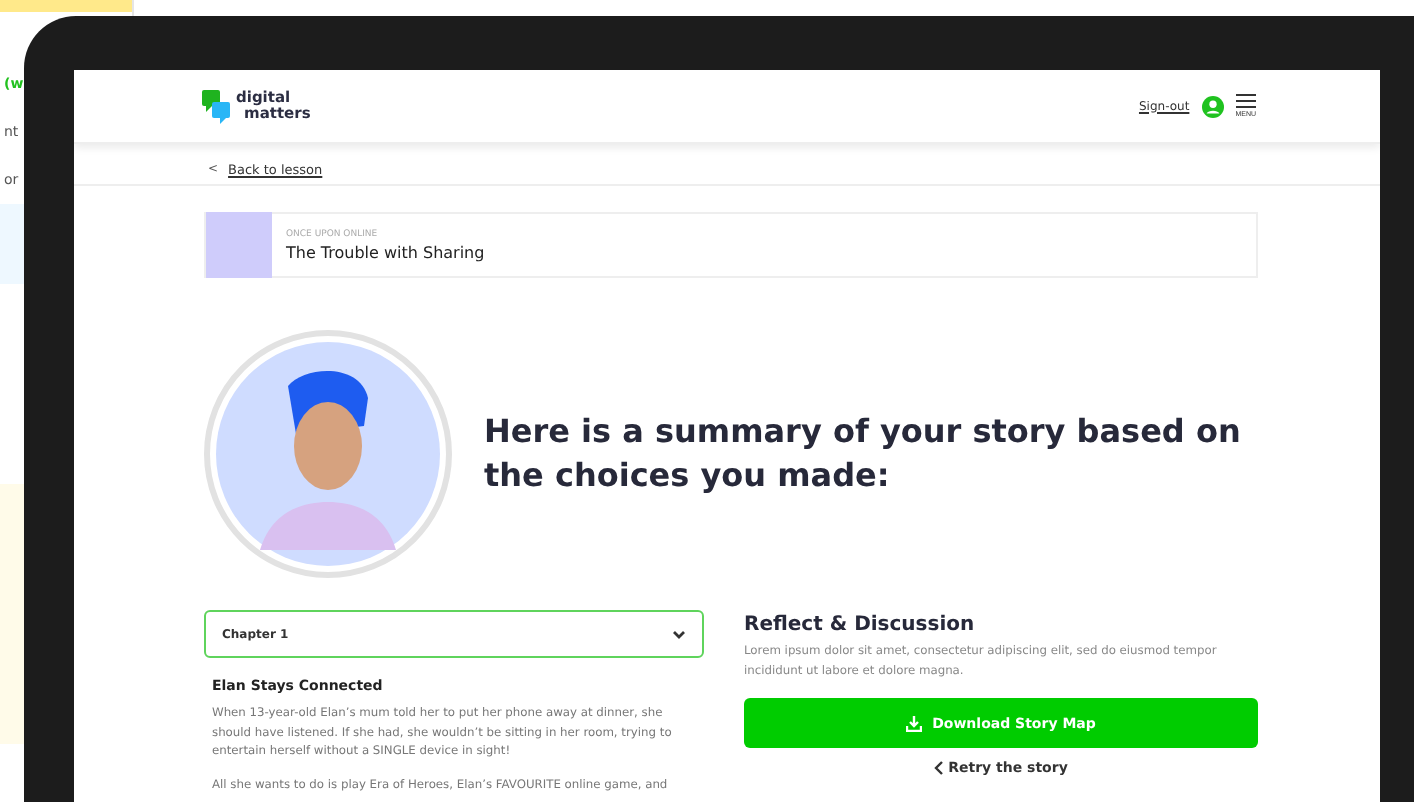 Image resolution: width=1414 pixels, height=802 pixels. I want to click on lesson-title: The Trouble with Sharing, so click(385, 252).